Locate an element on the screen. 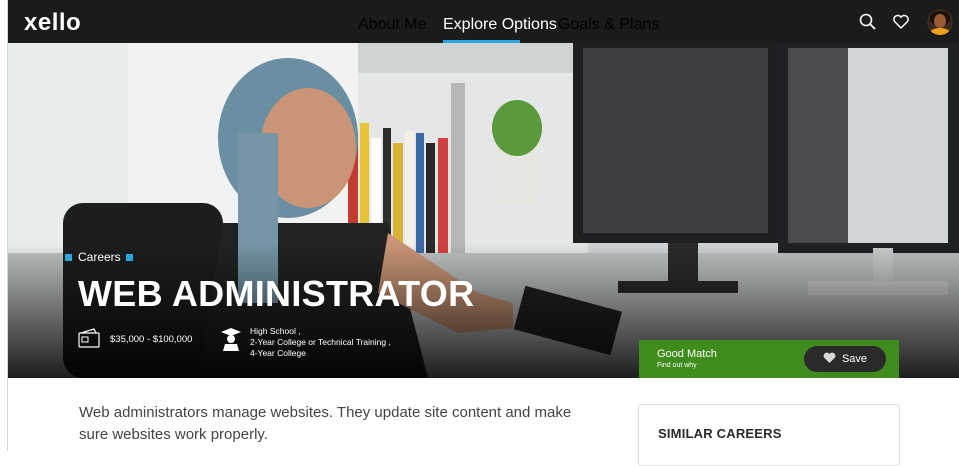 The width and height of the screenshot is (959, 466). tag-marker-right is located at coordinates (129, 257).